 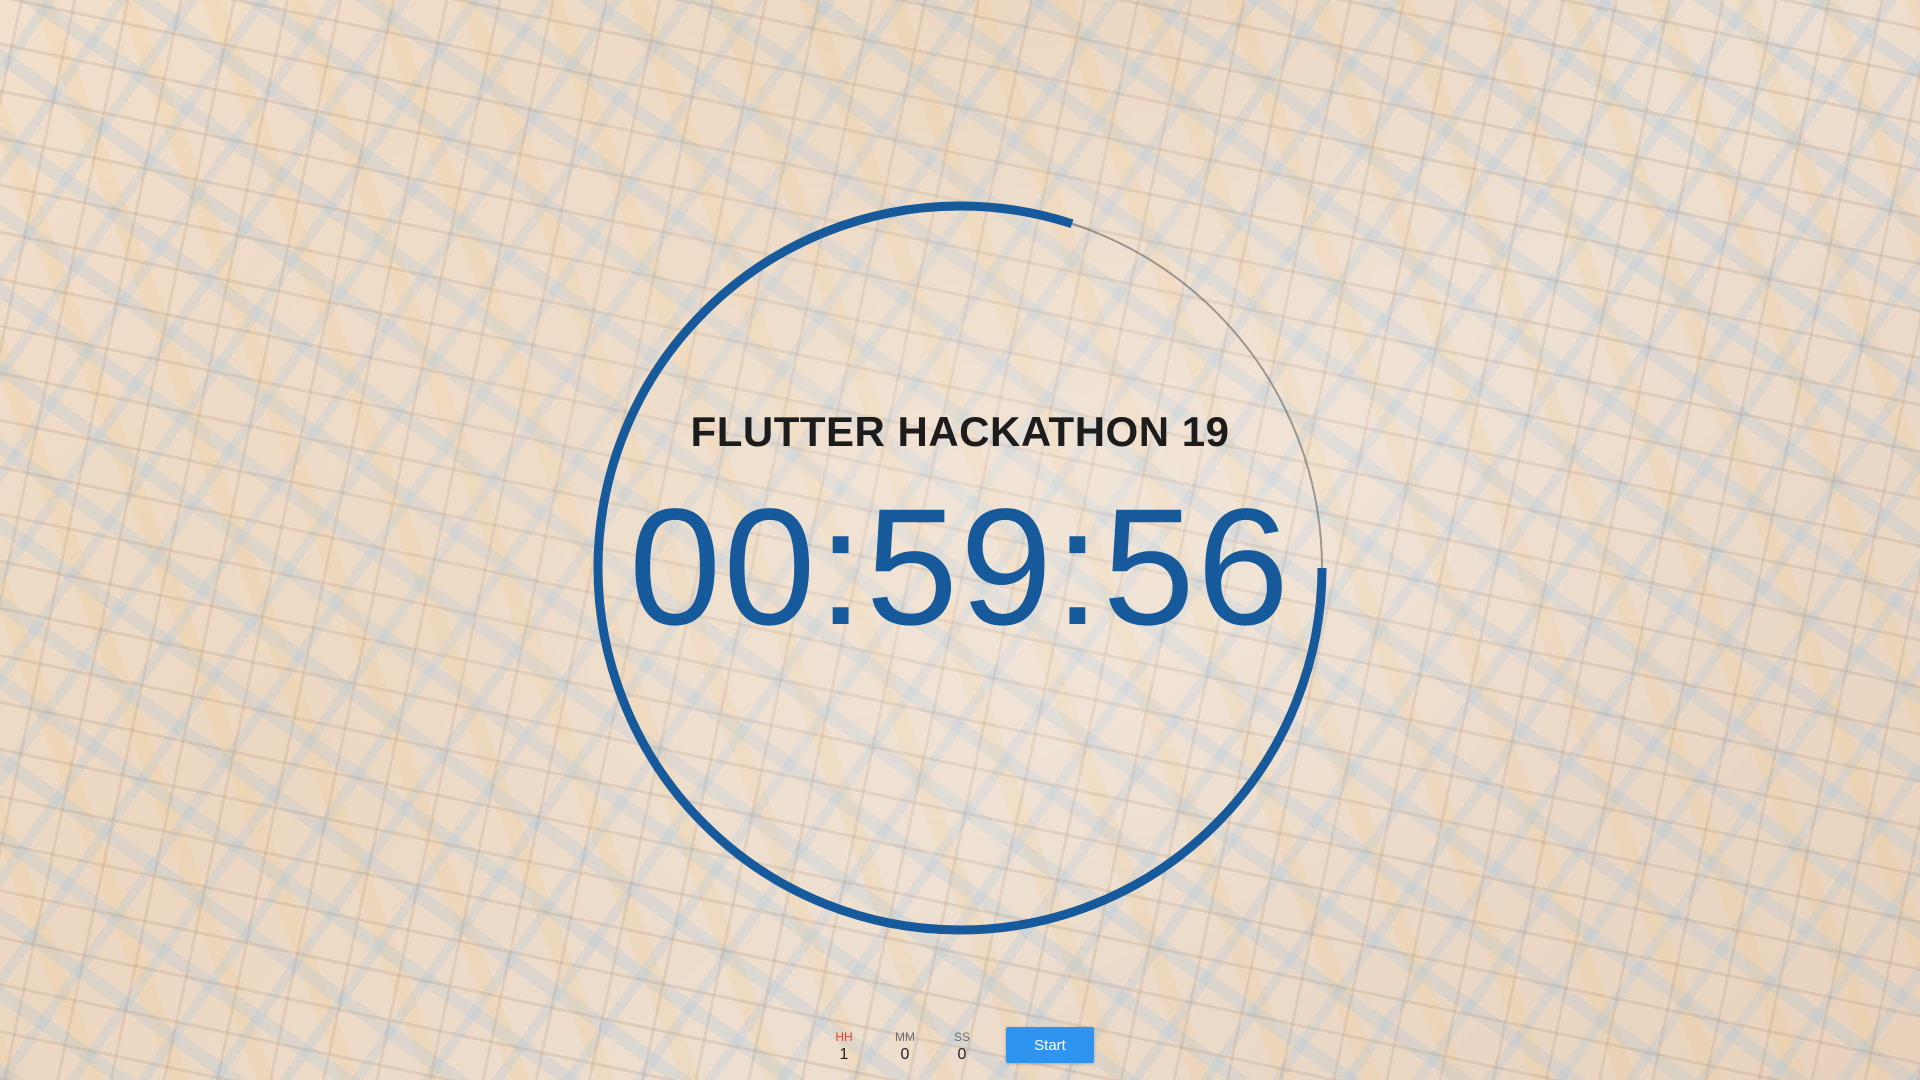 I want to click on hours-label: HH, so click(x=844, y=1037).